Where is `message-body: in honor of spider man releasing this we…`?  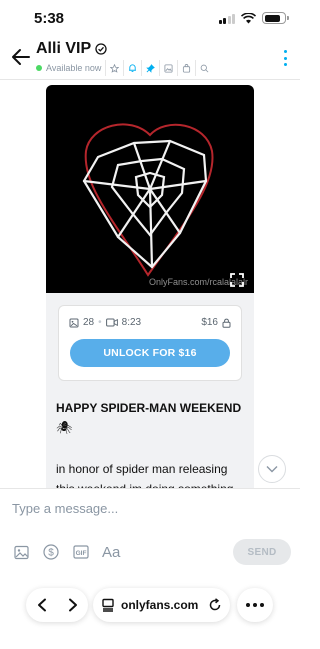
message-body: in honor of spider man releasing this we… is located at coordinates (144, 475).